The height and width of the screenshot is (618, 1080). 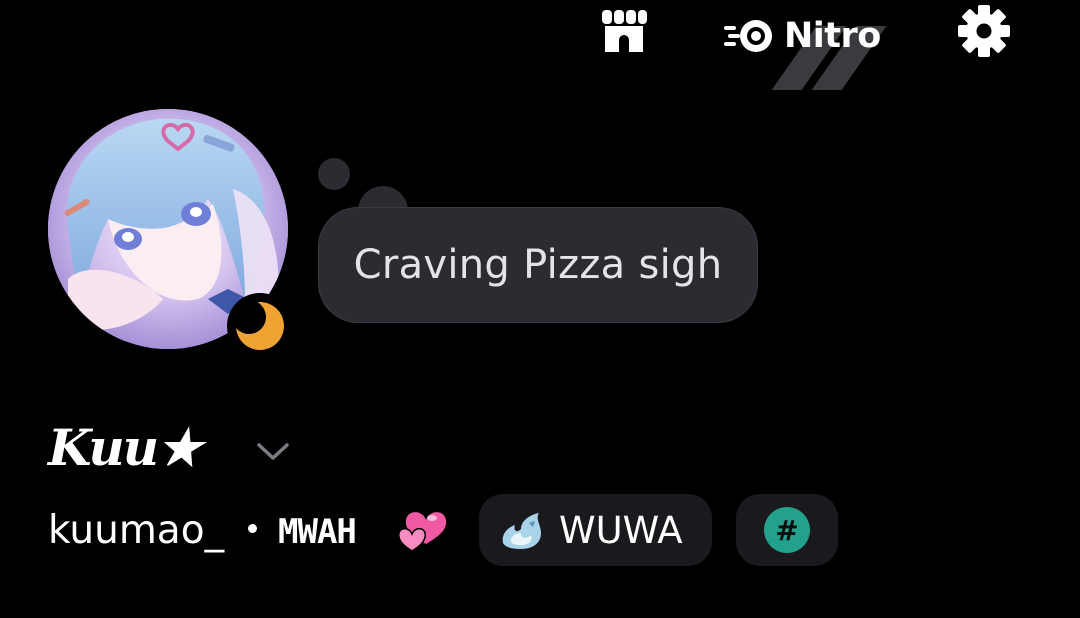 I want to click on chevron-down-icon, so click(x=273, y=451).